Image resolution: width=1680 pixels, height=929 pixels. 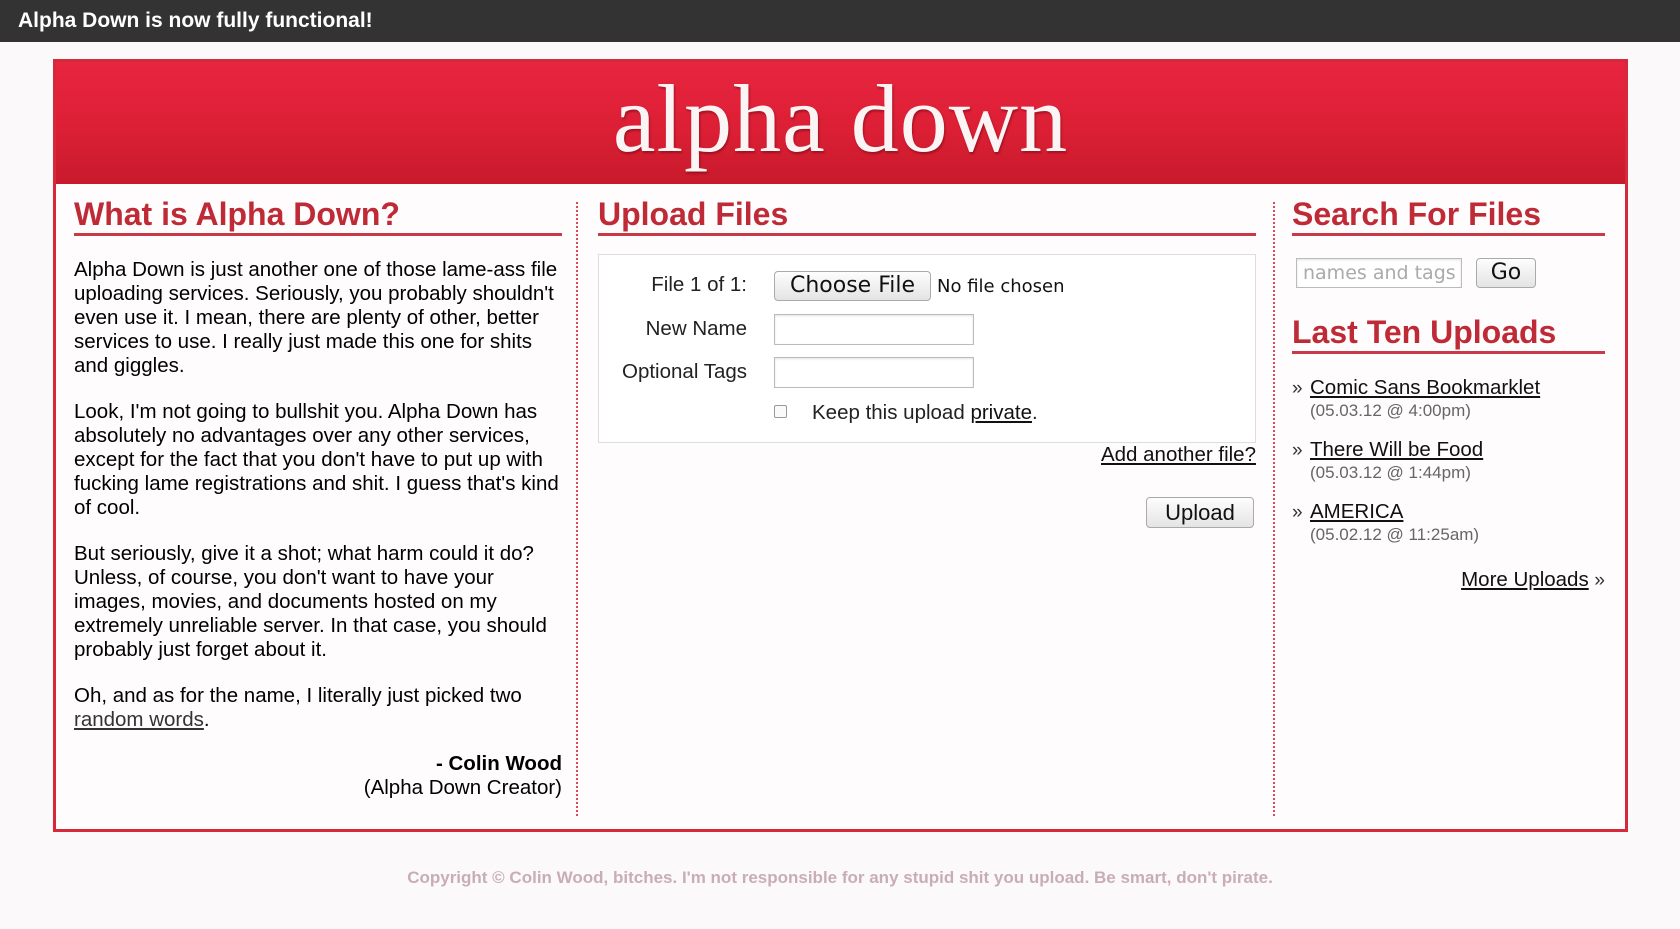 What do you see at coordinates (206, 719) in the screenshot?
I see `about-p4-end: .` at bounding box center [206, 719].